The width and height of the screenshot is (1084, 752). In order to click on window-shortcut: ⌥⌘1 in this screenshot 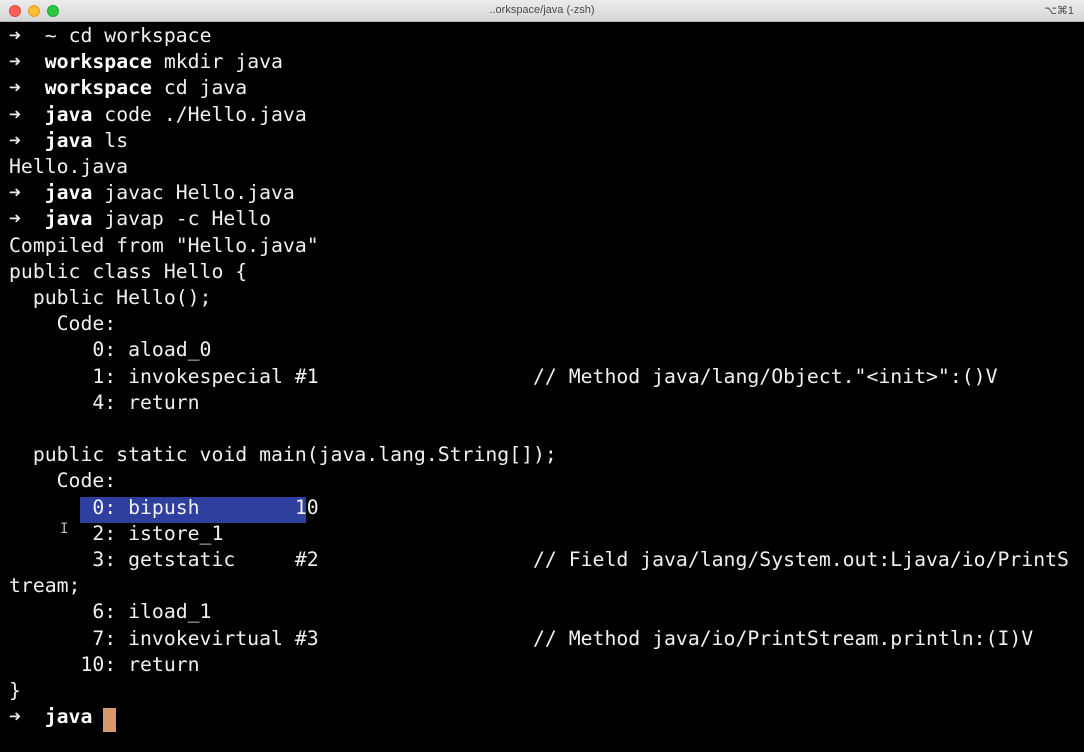, I will do `click(1059, 11)`.